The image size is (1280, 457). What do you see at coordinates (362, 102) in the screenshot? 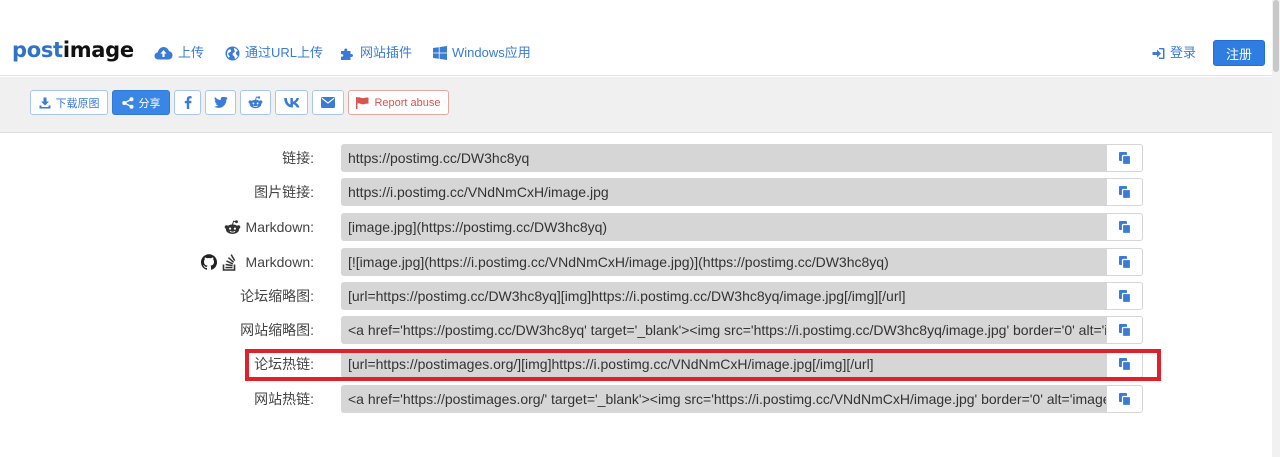
I see `flag-icon` at bounding box center [362, 102].